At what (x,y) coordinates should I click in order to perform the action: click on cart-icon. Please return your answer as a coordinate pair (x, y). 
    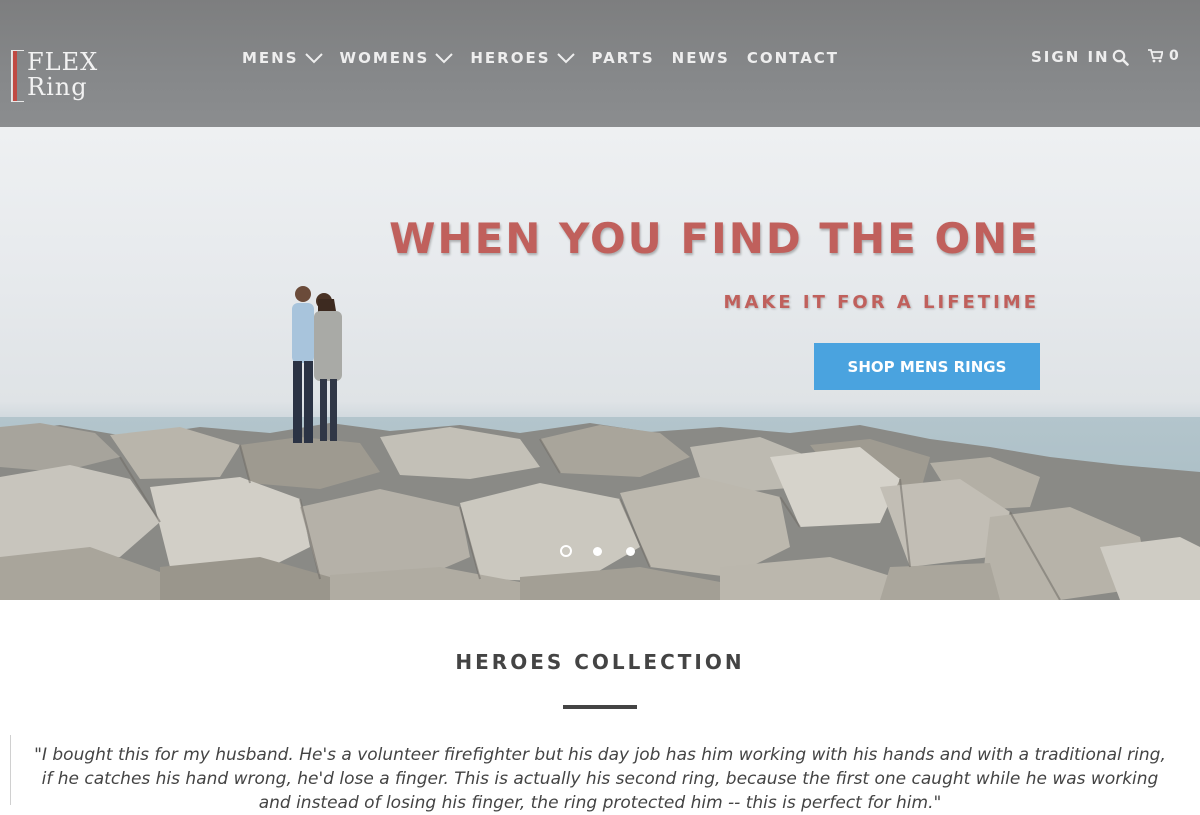
    Looking at the image, I should click on (1156, 56).